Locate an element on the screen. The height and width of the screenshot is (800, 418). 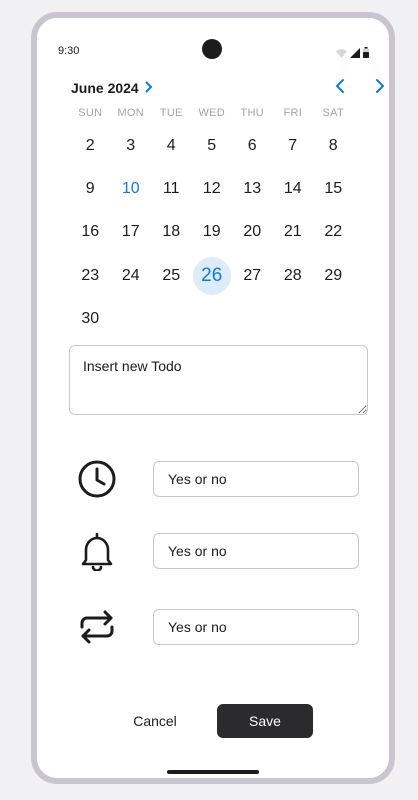
calendar-day: 13 is located at coordinates (252, 188).